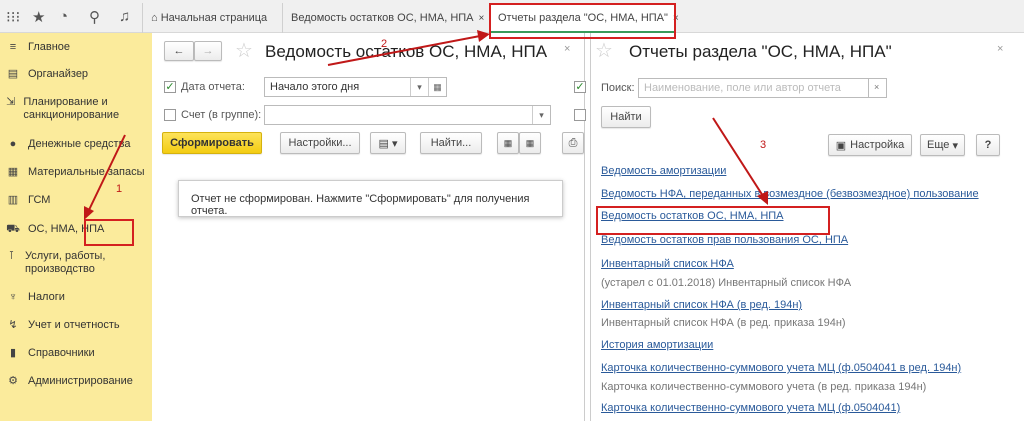 This screenshot has height=421, width=1024. Describe the element at coordinates (584, 18) in the screenshot. I see `tab-reports-section: Отчеты раздела "ОС, НМА, НПА" ×` at that location.